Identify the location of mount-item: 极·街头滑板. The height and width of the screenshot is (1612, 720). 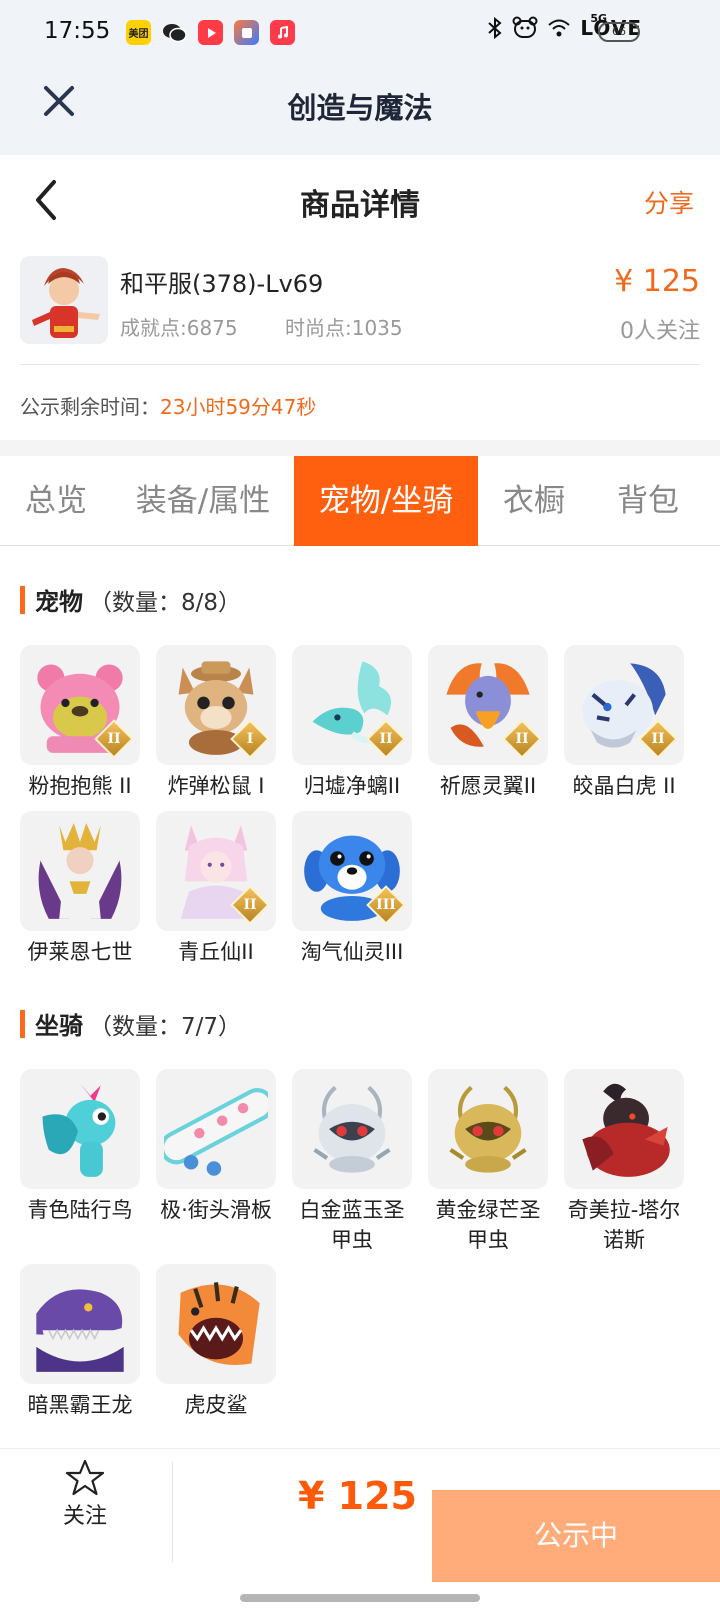
(216, 1147).